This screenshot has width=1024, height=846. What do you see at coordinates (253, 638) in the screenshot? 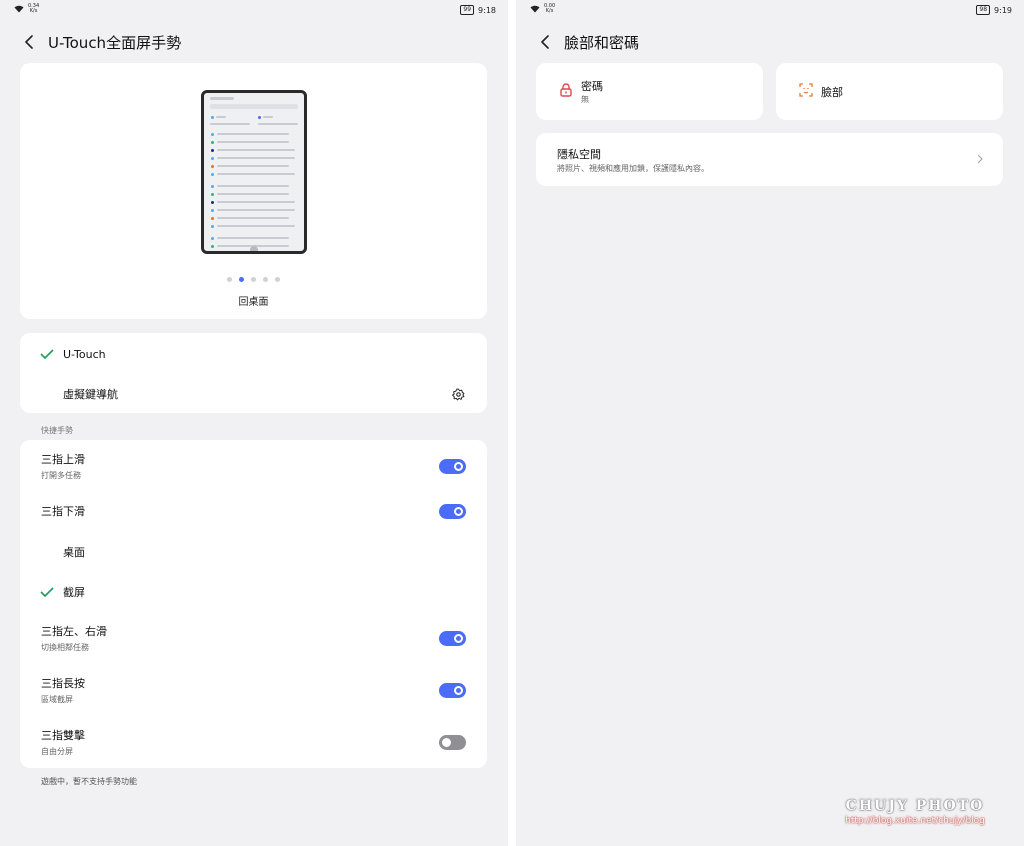
I see `gesture-three-finger-side: 三指左、右滑 切換相鄰任務` at bounding box center [253, 638].